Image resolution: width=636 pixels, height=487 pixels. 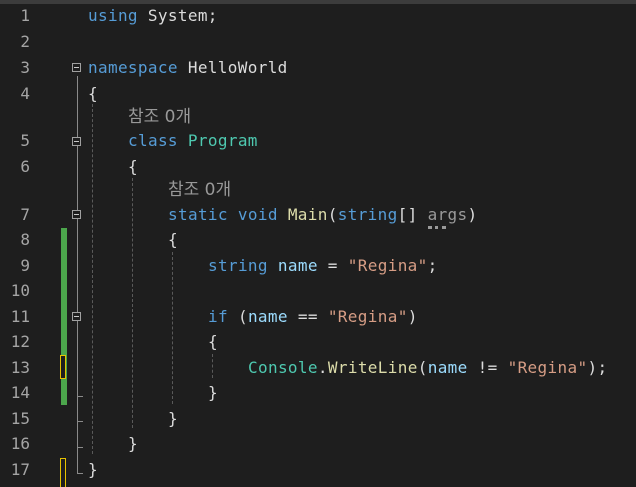 I want to click on class-name: Console, so click(x=283, y=367).